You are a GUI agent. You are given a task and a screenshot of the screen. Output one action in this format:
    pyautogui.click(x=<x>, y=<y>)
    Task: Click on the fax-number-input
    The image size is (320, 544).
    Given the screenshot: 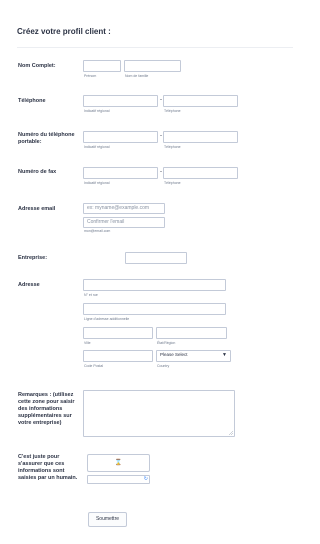 What is the action you would take?
    pyautogui.click(x=200, y=173)
    